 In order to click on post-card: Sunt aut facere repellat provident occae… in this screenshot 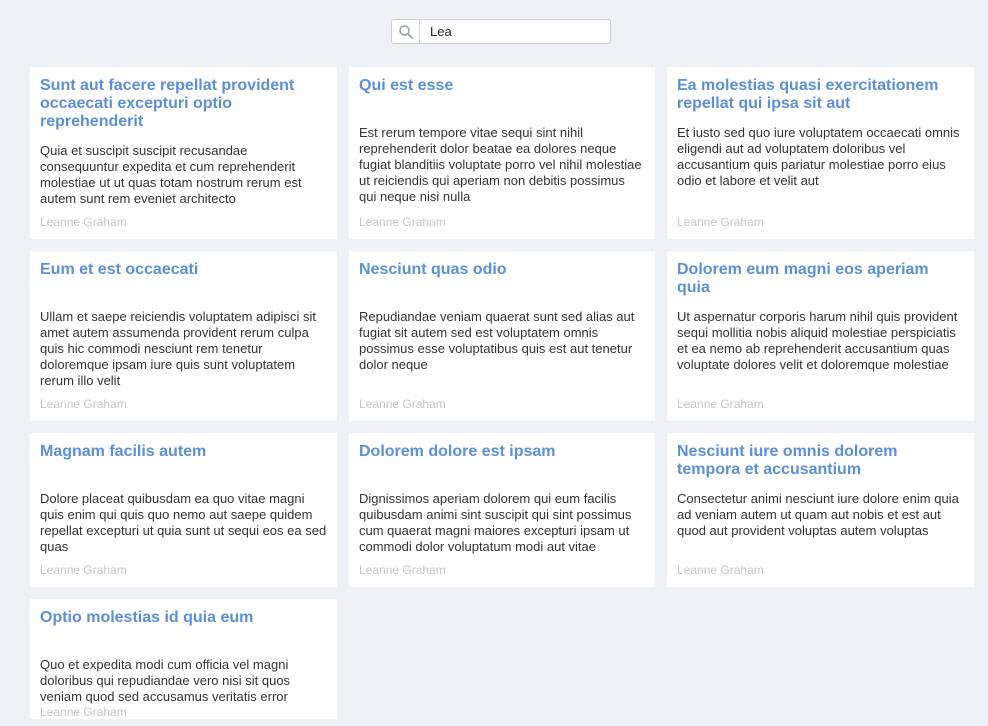, I will do `click(183, 153)`.